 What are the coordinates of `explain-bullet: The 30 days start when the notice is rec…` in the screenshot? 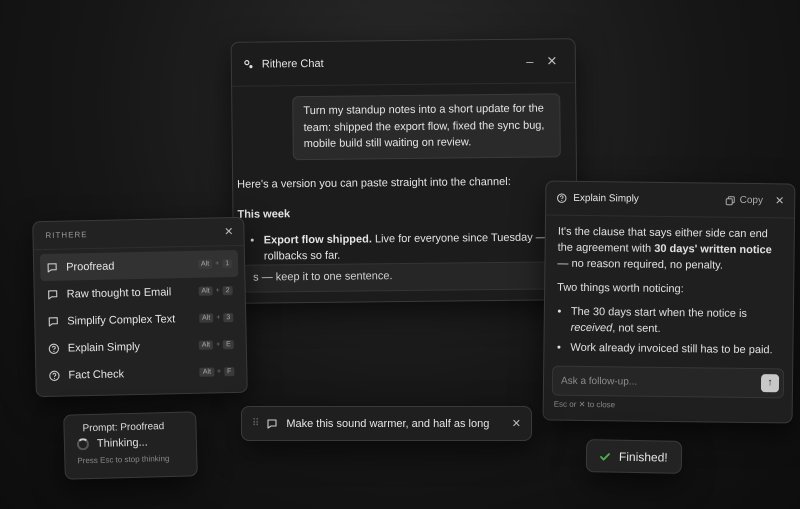 It's located at (676, 321).